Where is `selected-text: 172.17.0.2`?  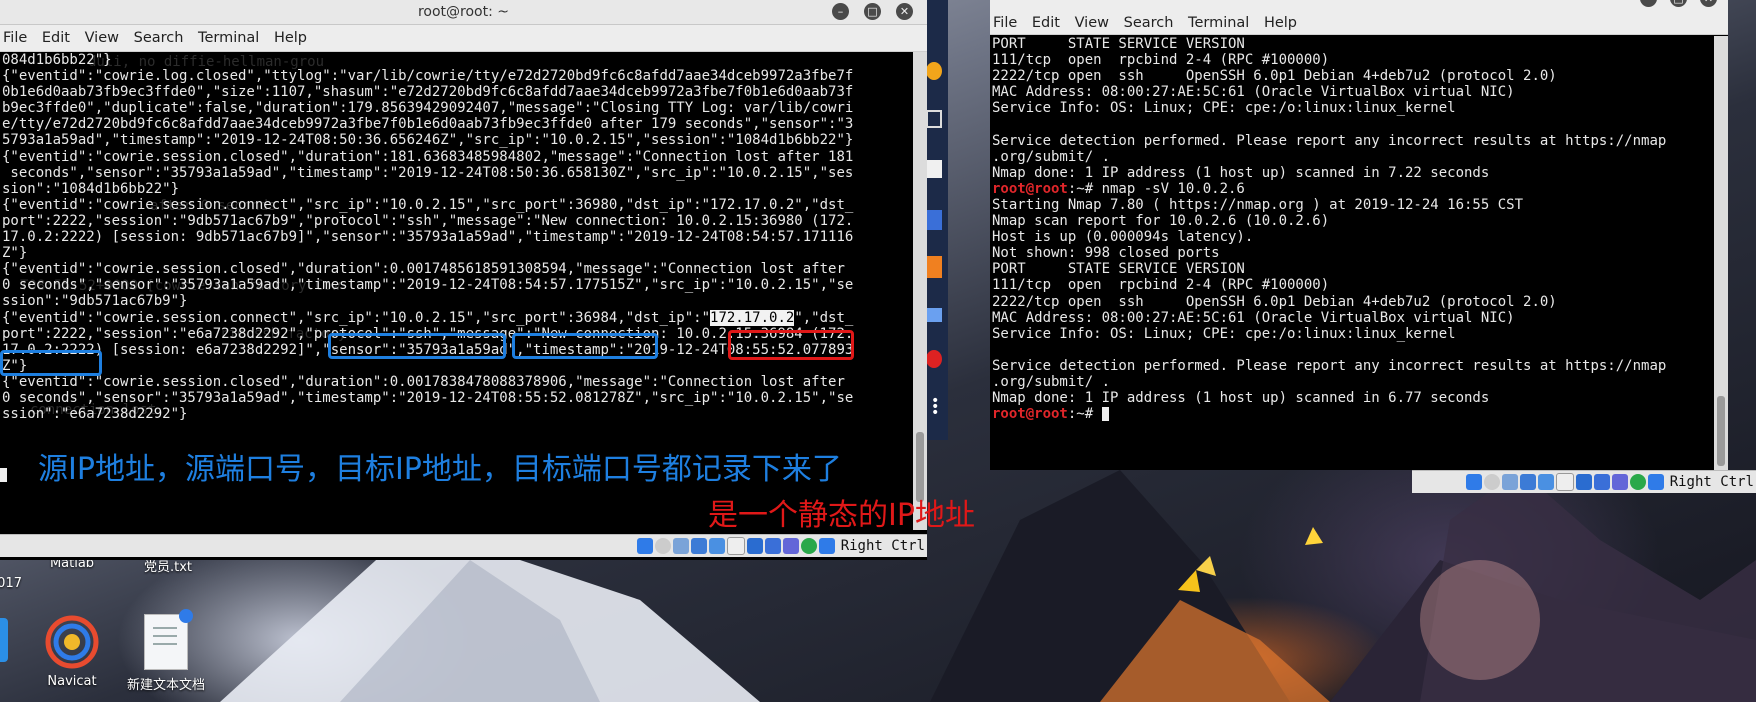
selected-text: 172.17.0.2 is located at coordinates (752, 317).